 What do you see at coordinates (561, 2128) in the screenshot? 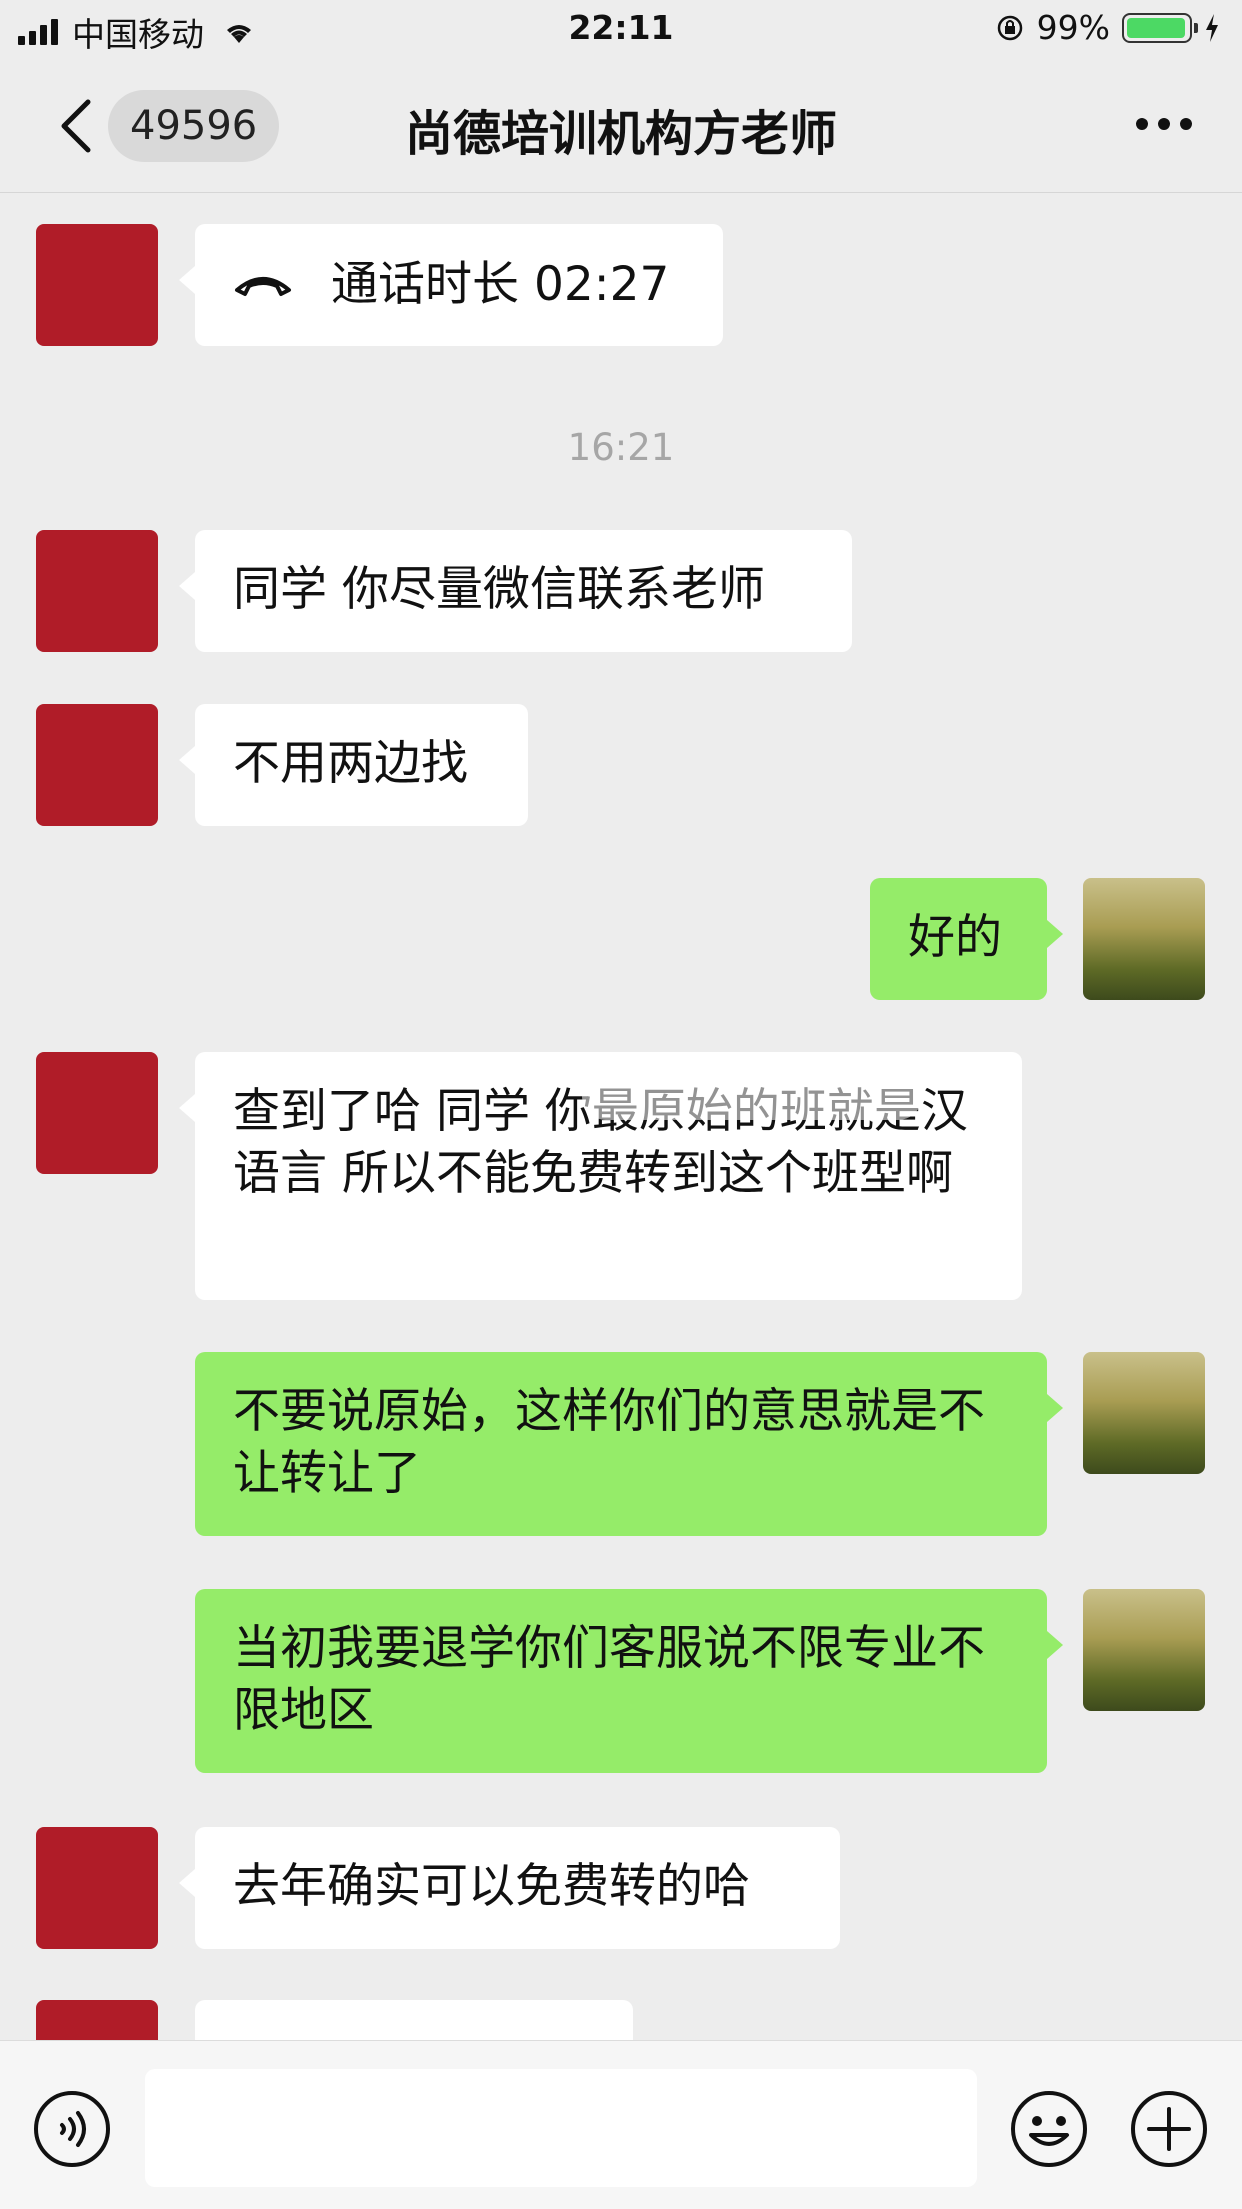
I see `message-input` at bounding box center [561, 2128].